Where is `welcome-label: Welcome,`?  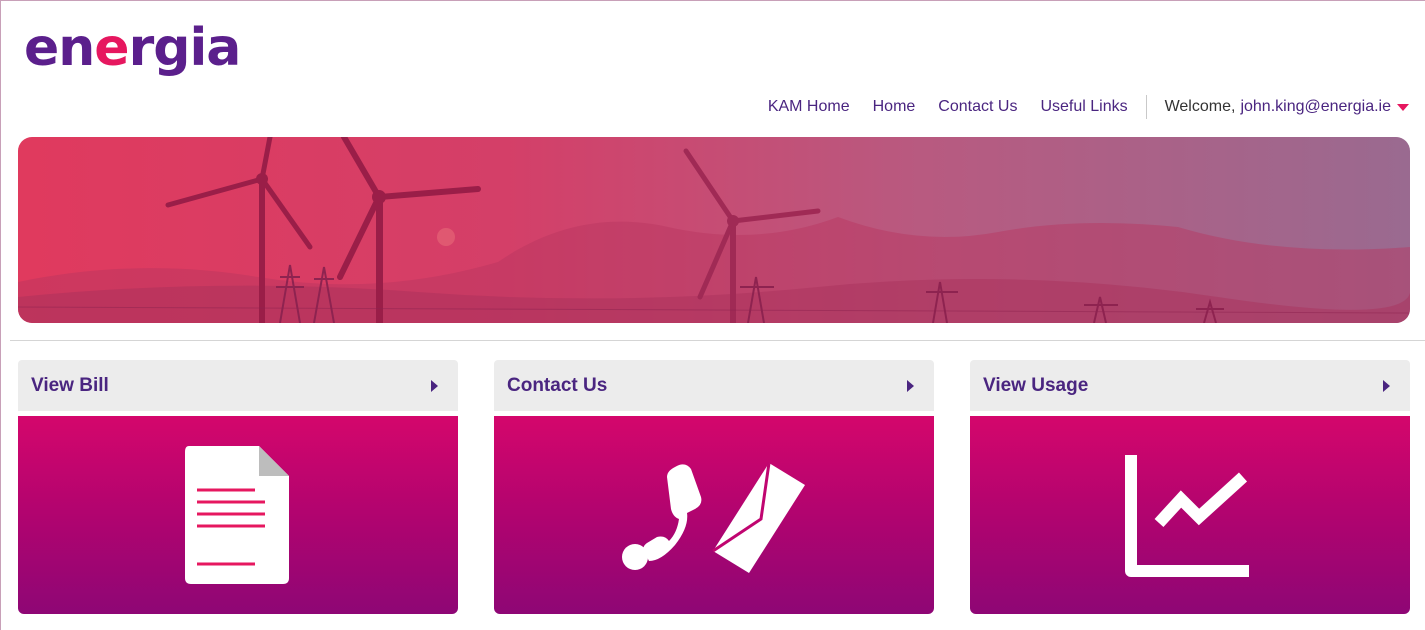 welcome-label: Welcome, is located at coordinates (1200, 106).